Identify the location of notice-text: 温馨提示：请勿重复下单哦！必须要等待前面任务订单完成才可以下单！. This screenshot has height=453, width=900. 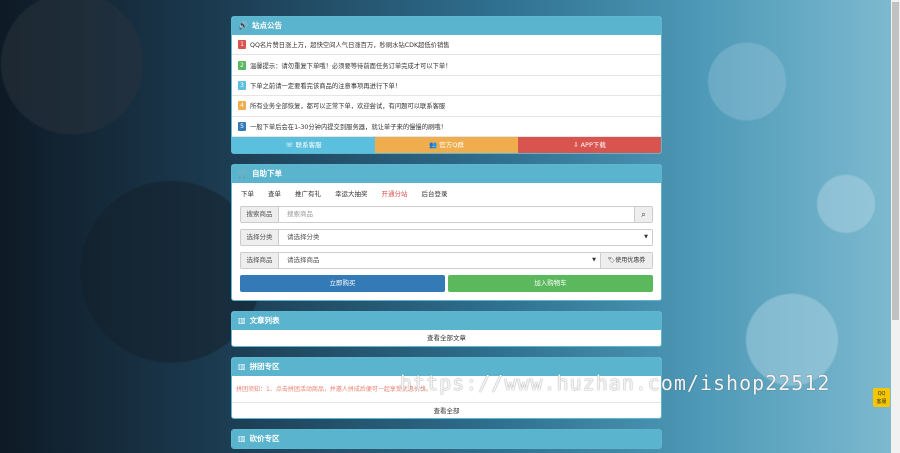
(351, 66).